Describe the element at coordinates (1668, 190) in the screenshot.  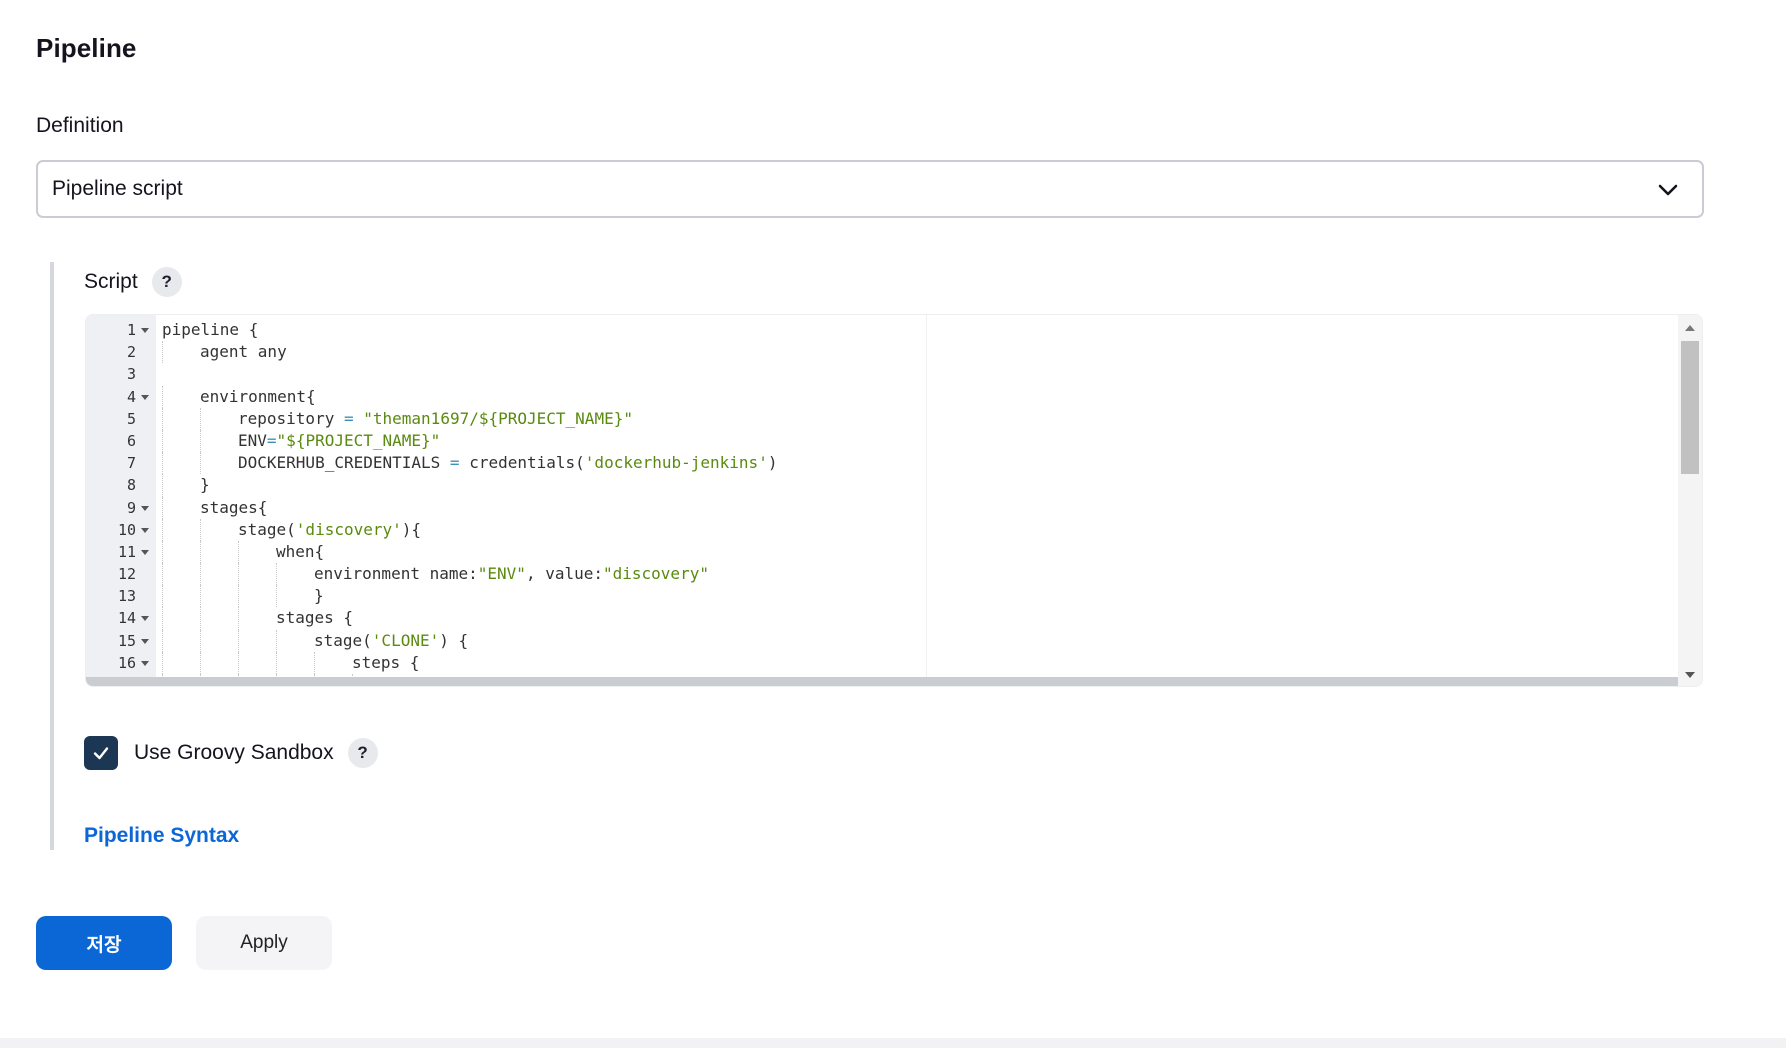
I see `chevron-down-icon` at that location.